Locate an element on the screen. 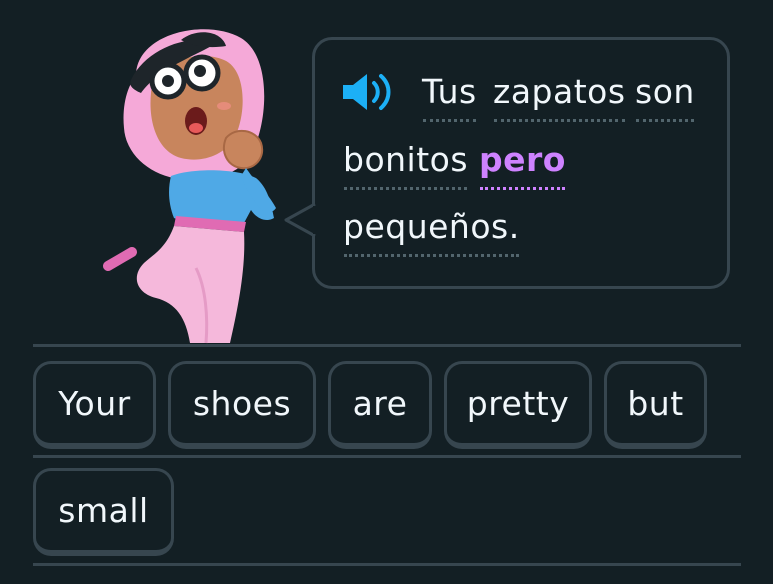 The image size is (773, 584). word-tile-small: small is located at coordinates (103, 512).